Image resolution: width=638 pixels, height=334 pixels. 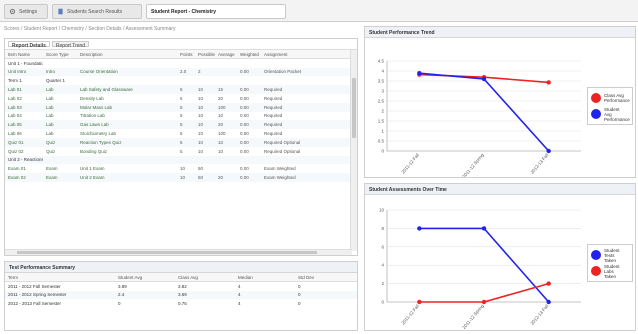 What do you see at coordinates (382, 283) in the screenshot?
I see `y-tick-label: 2` at bounding box center [382, 283].